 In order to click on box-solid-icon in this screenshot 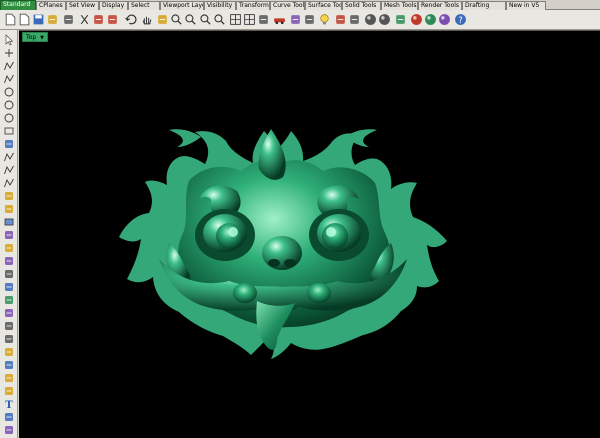, I will do `click(9, 222)`.